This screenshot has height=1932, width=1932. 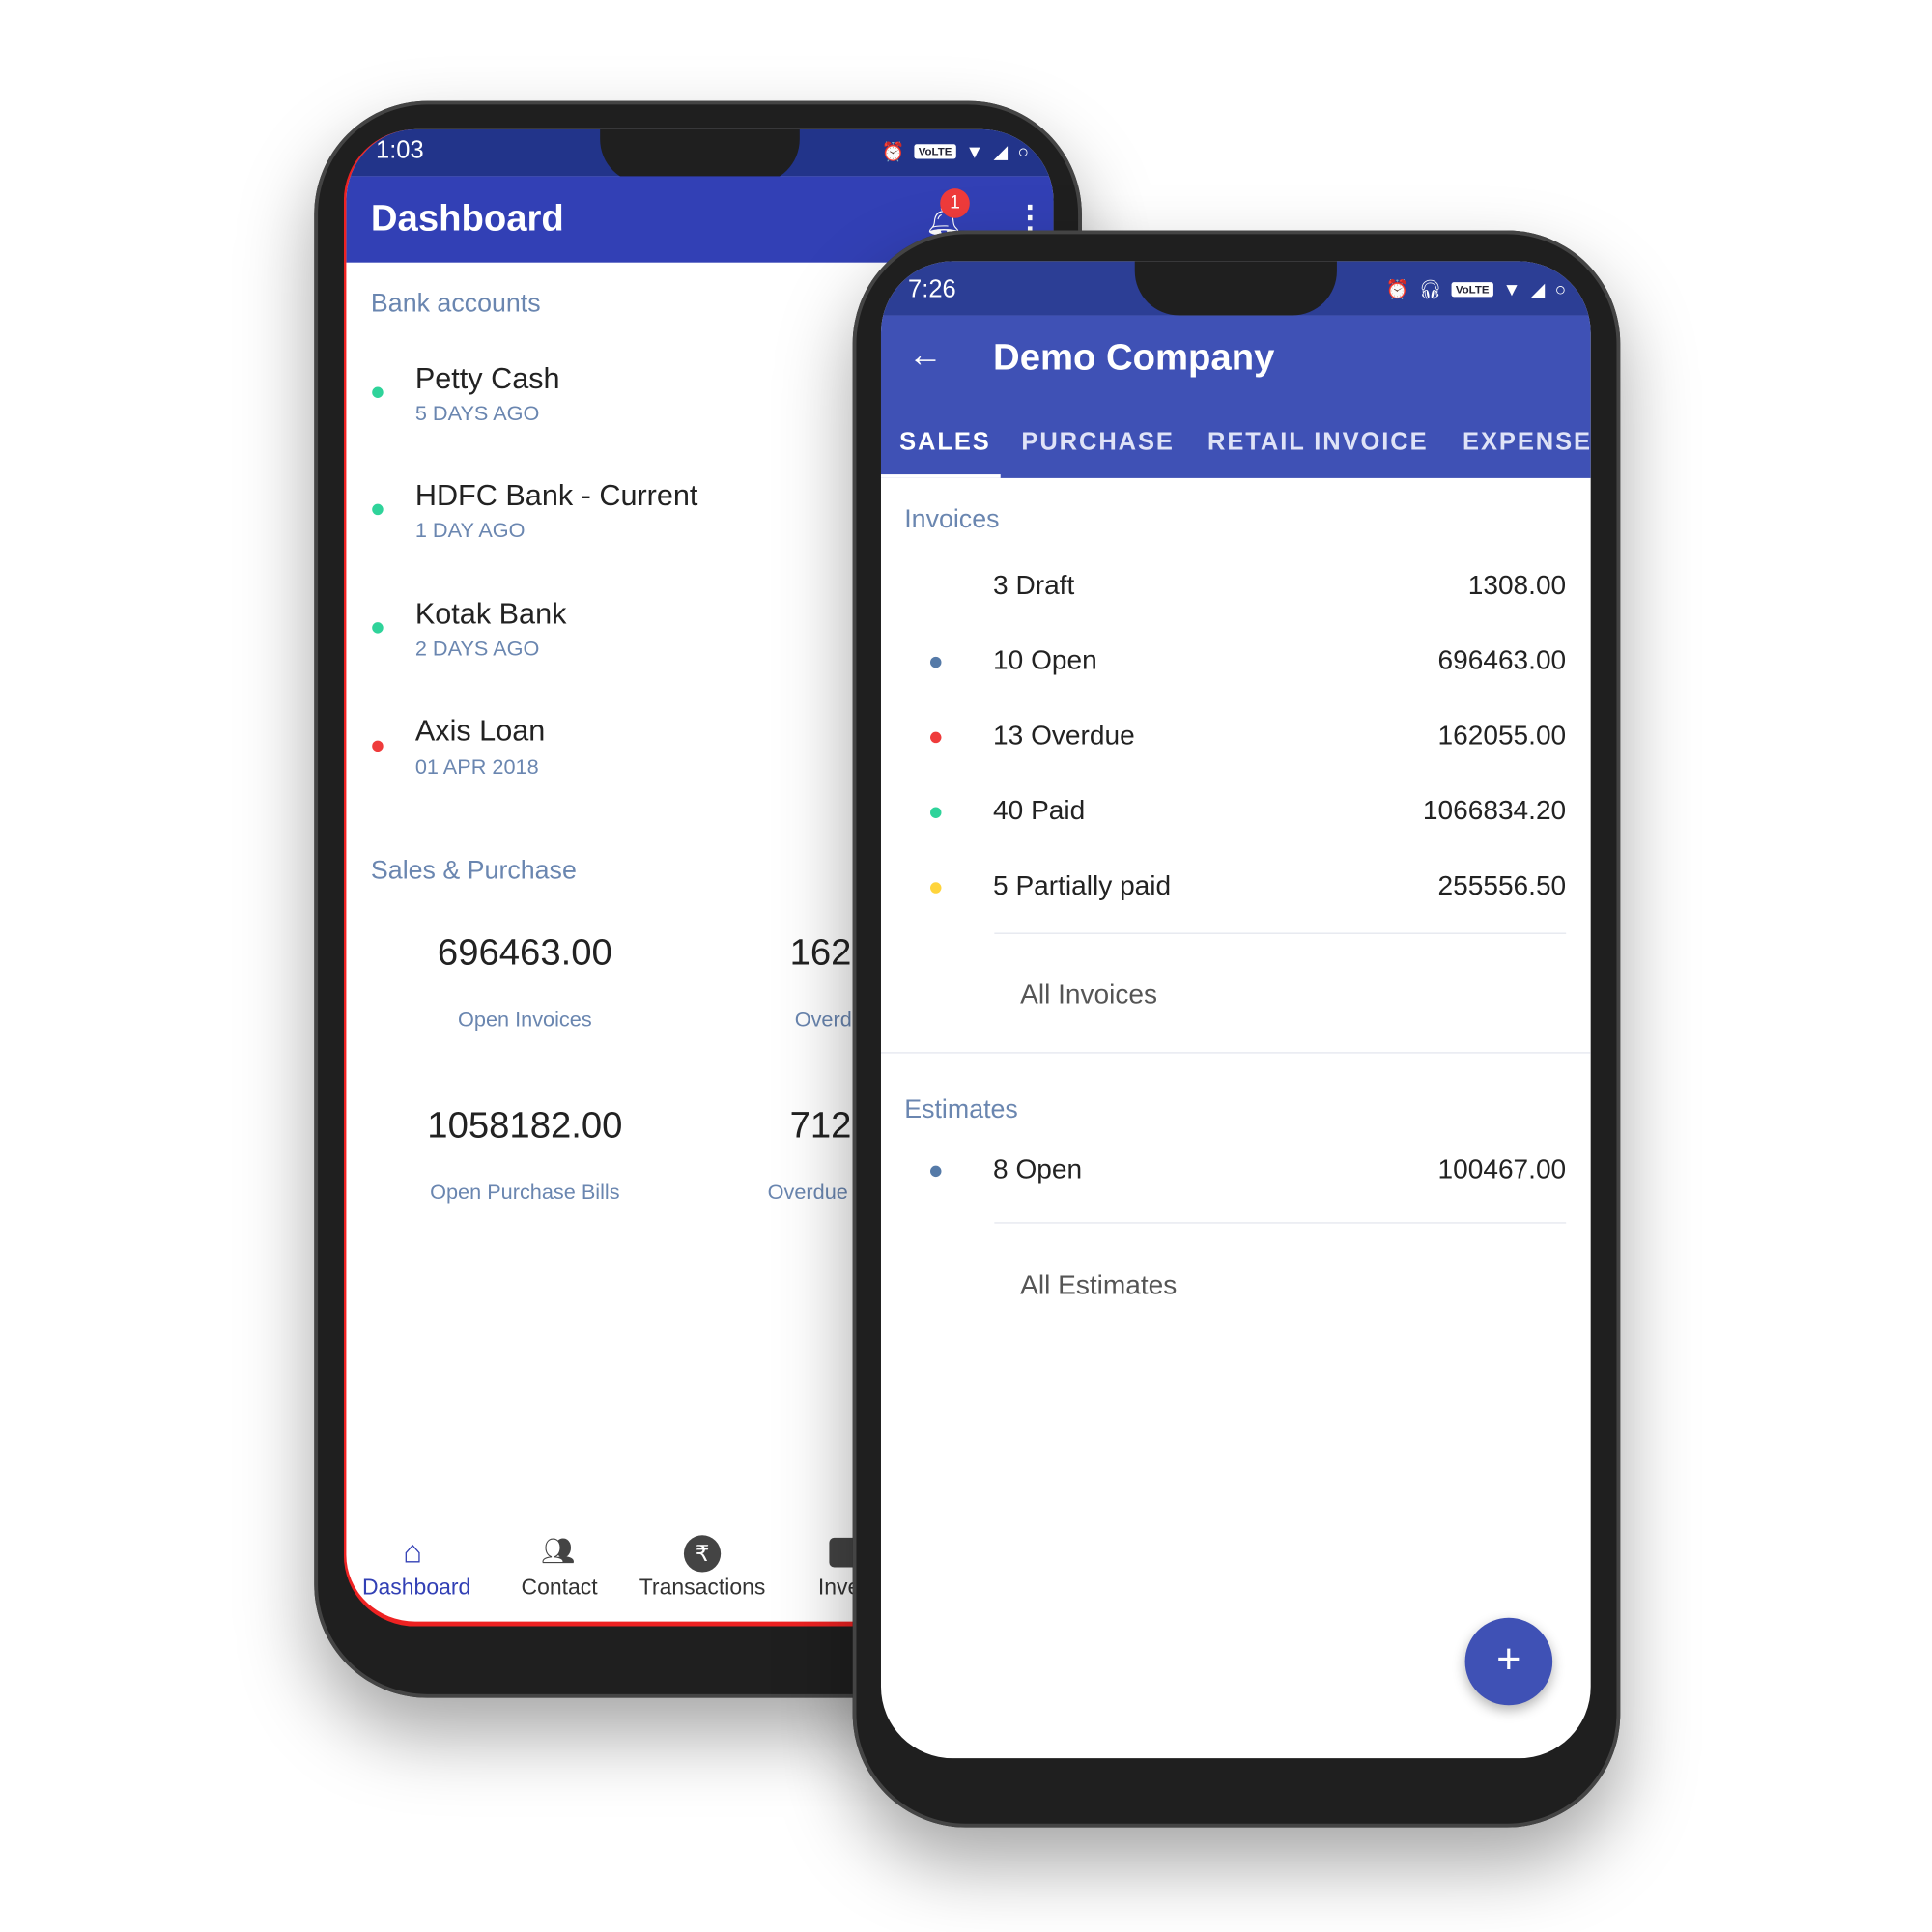 I want to click on row-label: 40 Paid, so click(x=1039, y=810).